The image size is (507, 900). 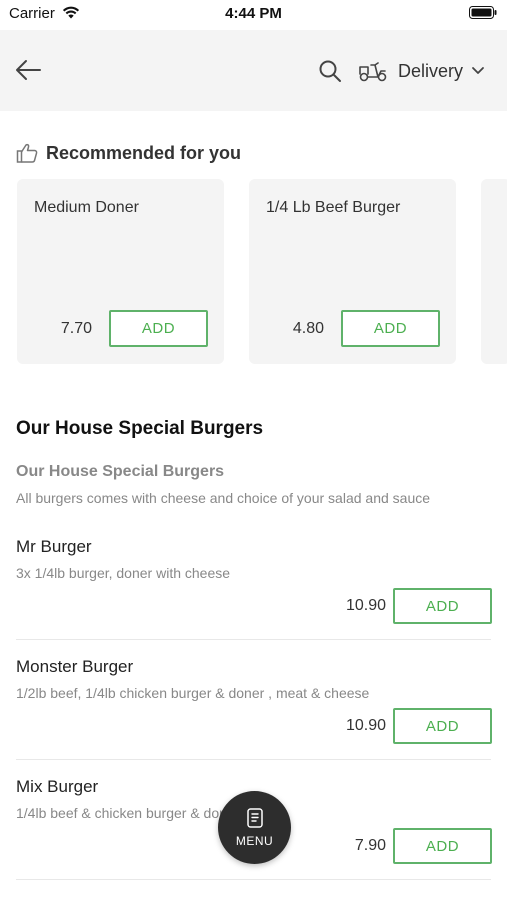 What do you see at coordinates (431, 70) in the screenshot?
I see `delivery-label: Delivery` at bounding box center [431, 70].